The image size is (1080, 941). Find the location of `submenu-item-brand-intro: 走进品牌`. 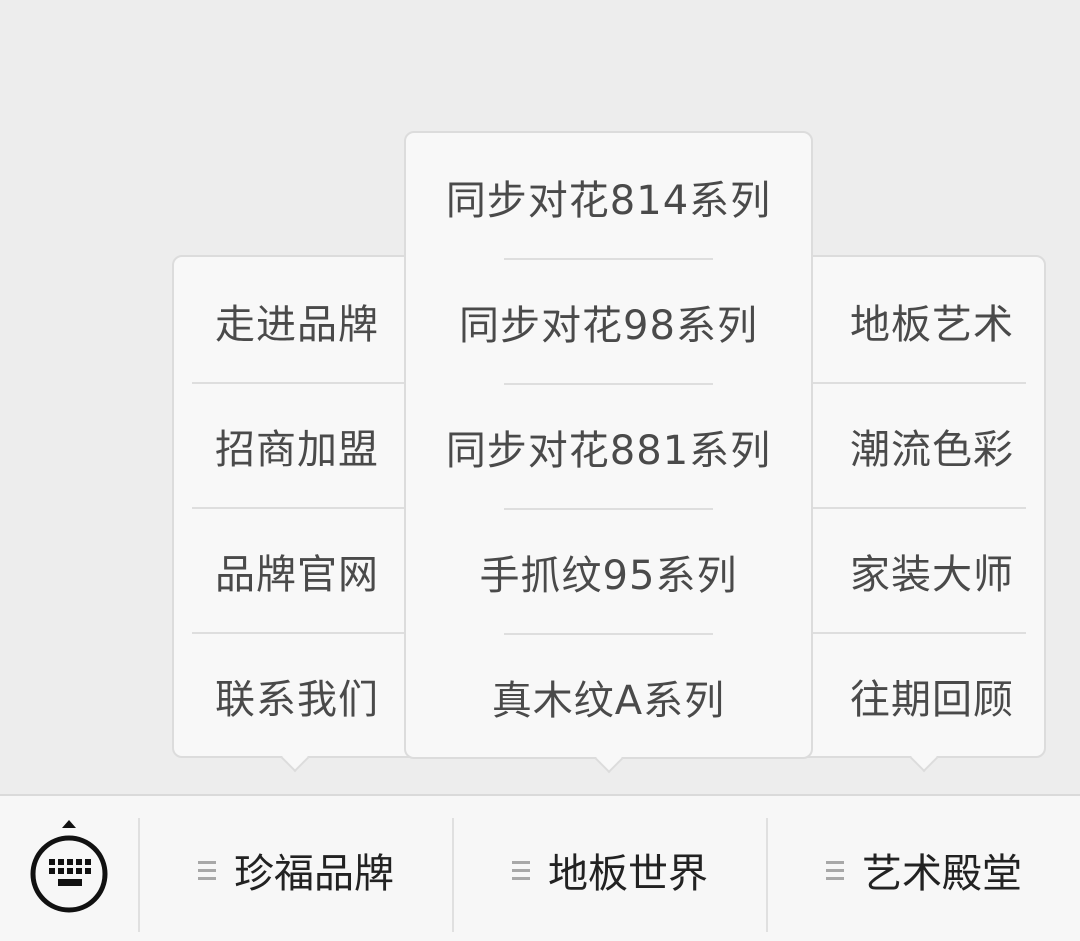

submenu-item-brand-intro: 走进品牌 is located at coordinates (297, 321).